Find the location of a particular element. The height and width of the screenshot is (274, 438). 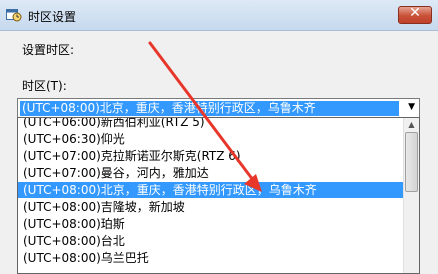

list-item: (UTC+08:00)珀斯 is located at coordinates (211, 224).